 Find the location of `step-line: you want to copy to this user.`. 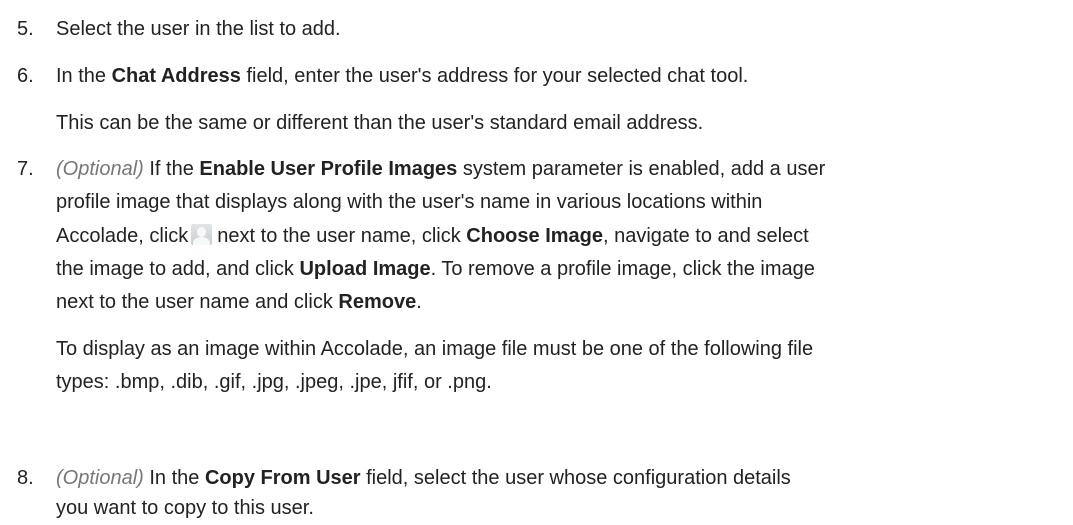

step-line: you want to copy to this user. is located at coordinates (185, 508).